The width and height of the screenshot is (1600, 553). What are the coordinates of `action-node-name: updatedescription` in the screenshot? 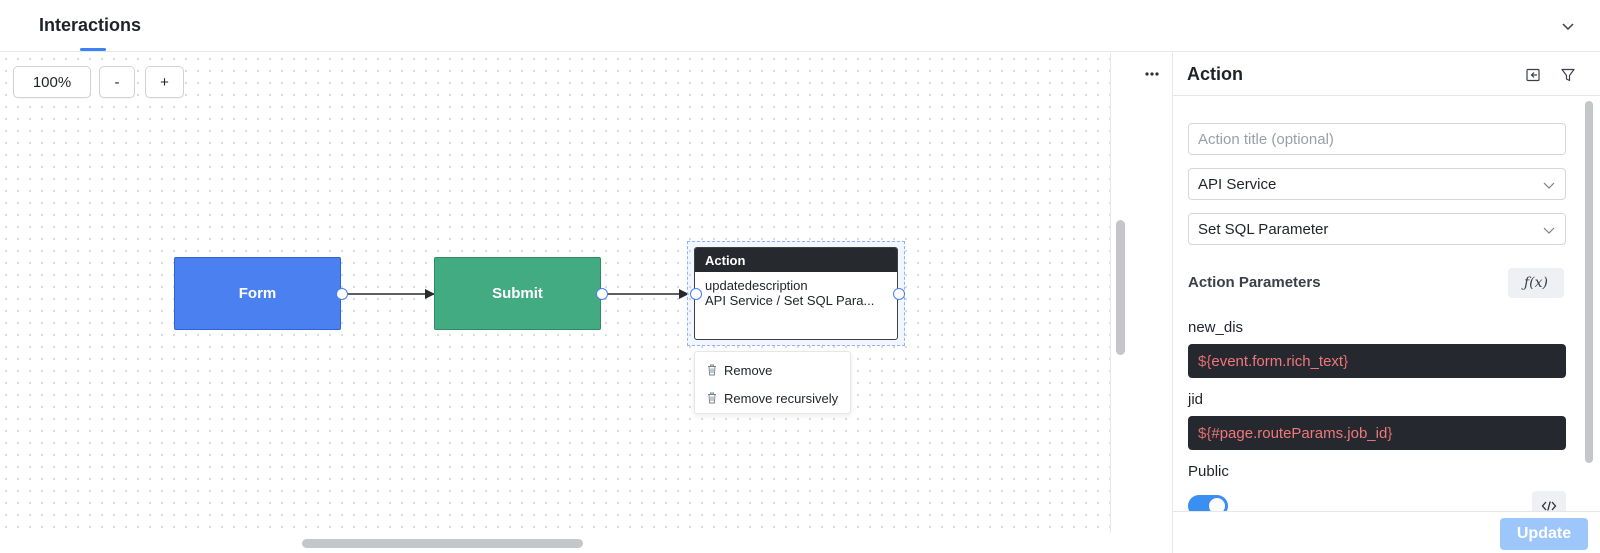 It's located at (756, 285).